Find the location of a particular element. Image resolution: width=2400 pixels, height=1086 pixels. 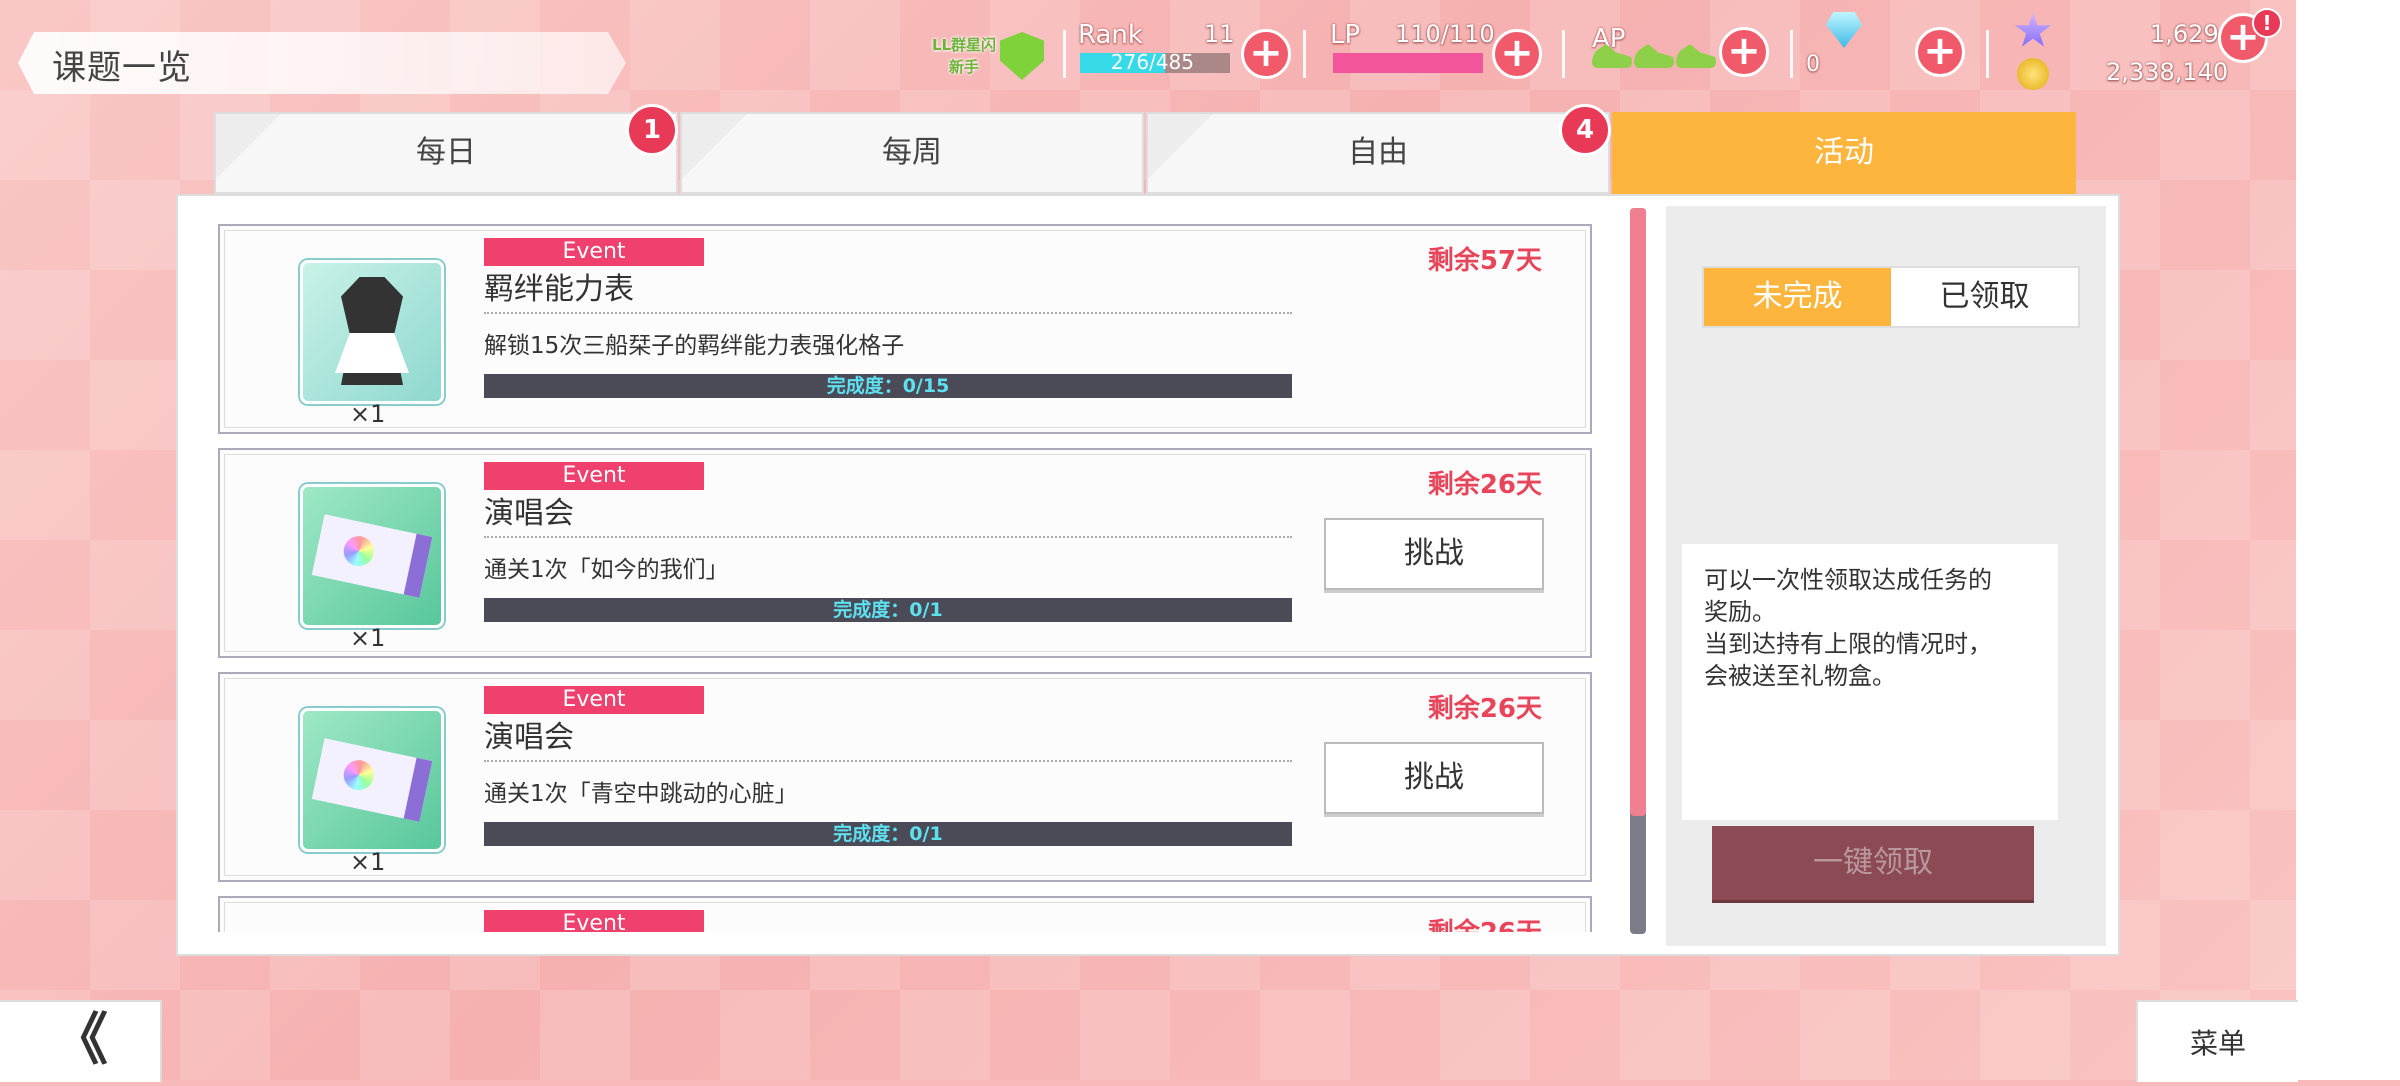

rank-plus-button: + is located at coordinates (1266, 54).